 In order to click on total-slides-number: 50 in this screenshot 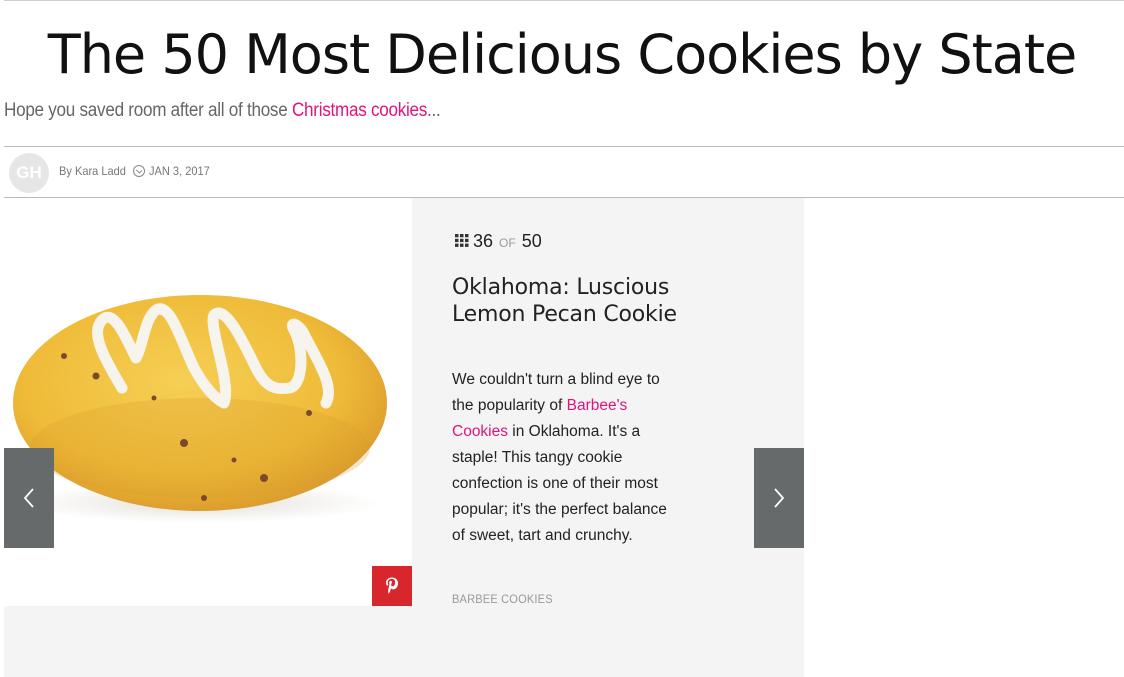, I will do `click(531, 241)`.